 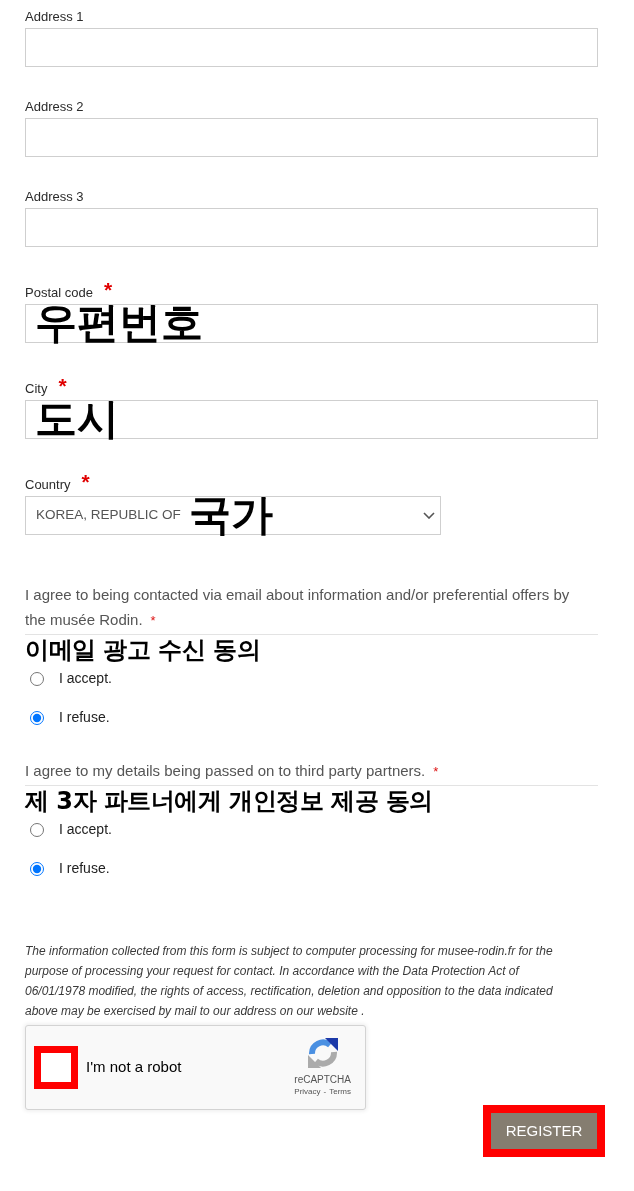 What do you see at coordinates (59, 293) in the screenshot?
I see `field-label: Postal code` at bounding box center [59, 293].